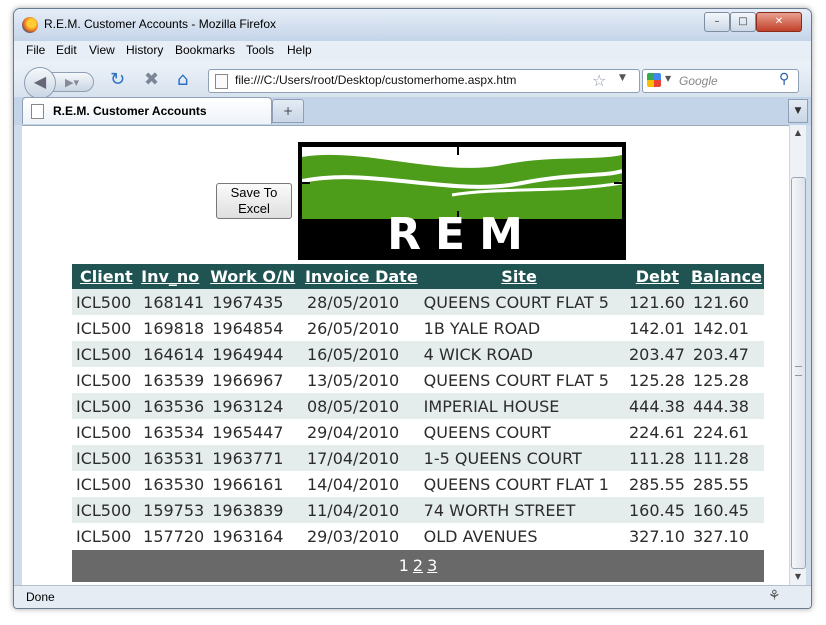 This screenshot has width=826, height=625. Describe the element at coordinates (40, 83) in the screenshot. I see `back-button: ◀` at that location.